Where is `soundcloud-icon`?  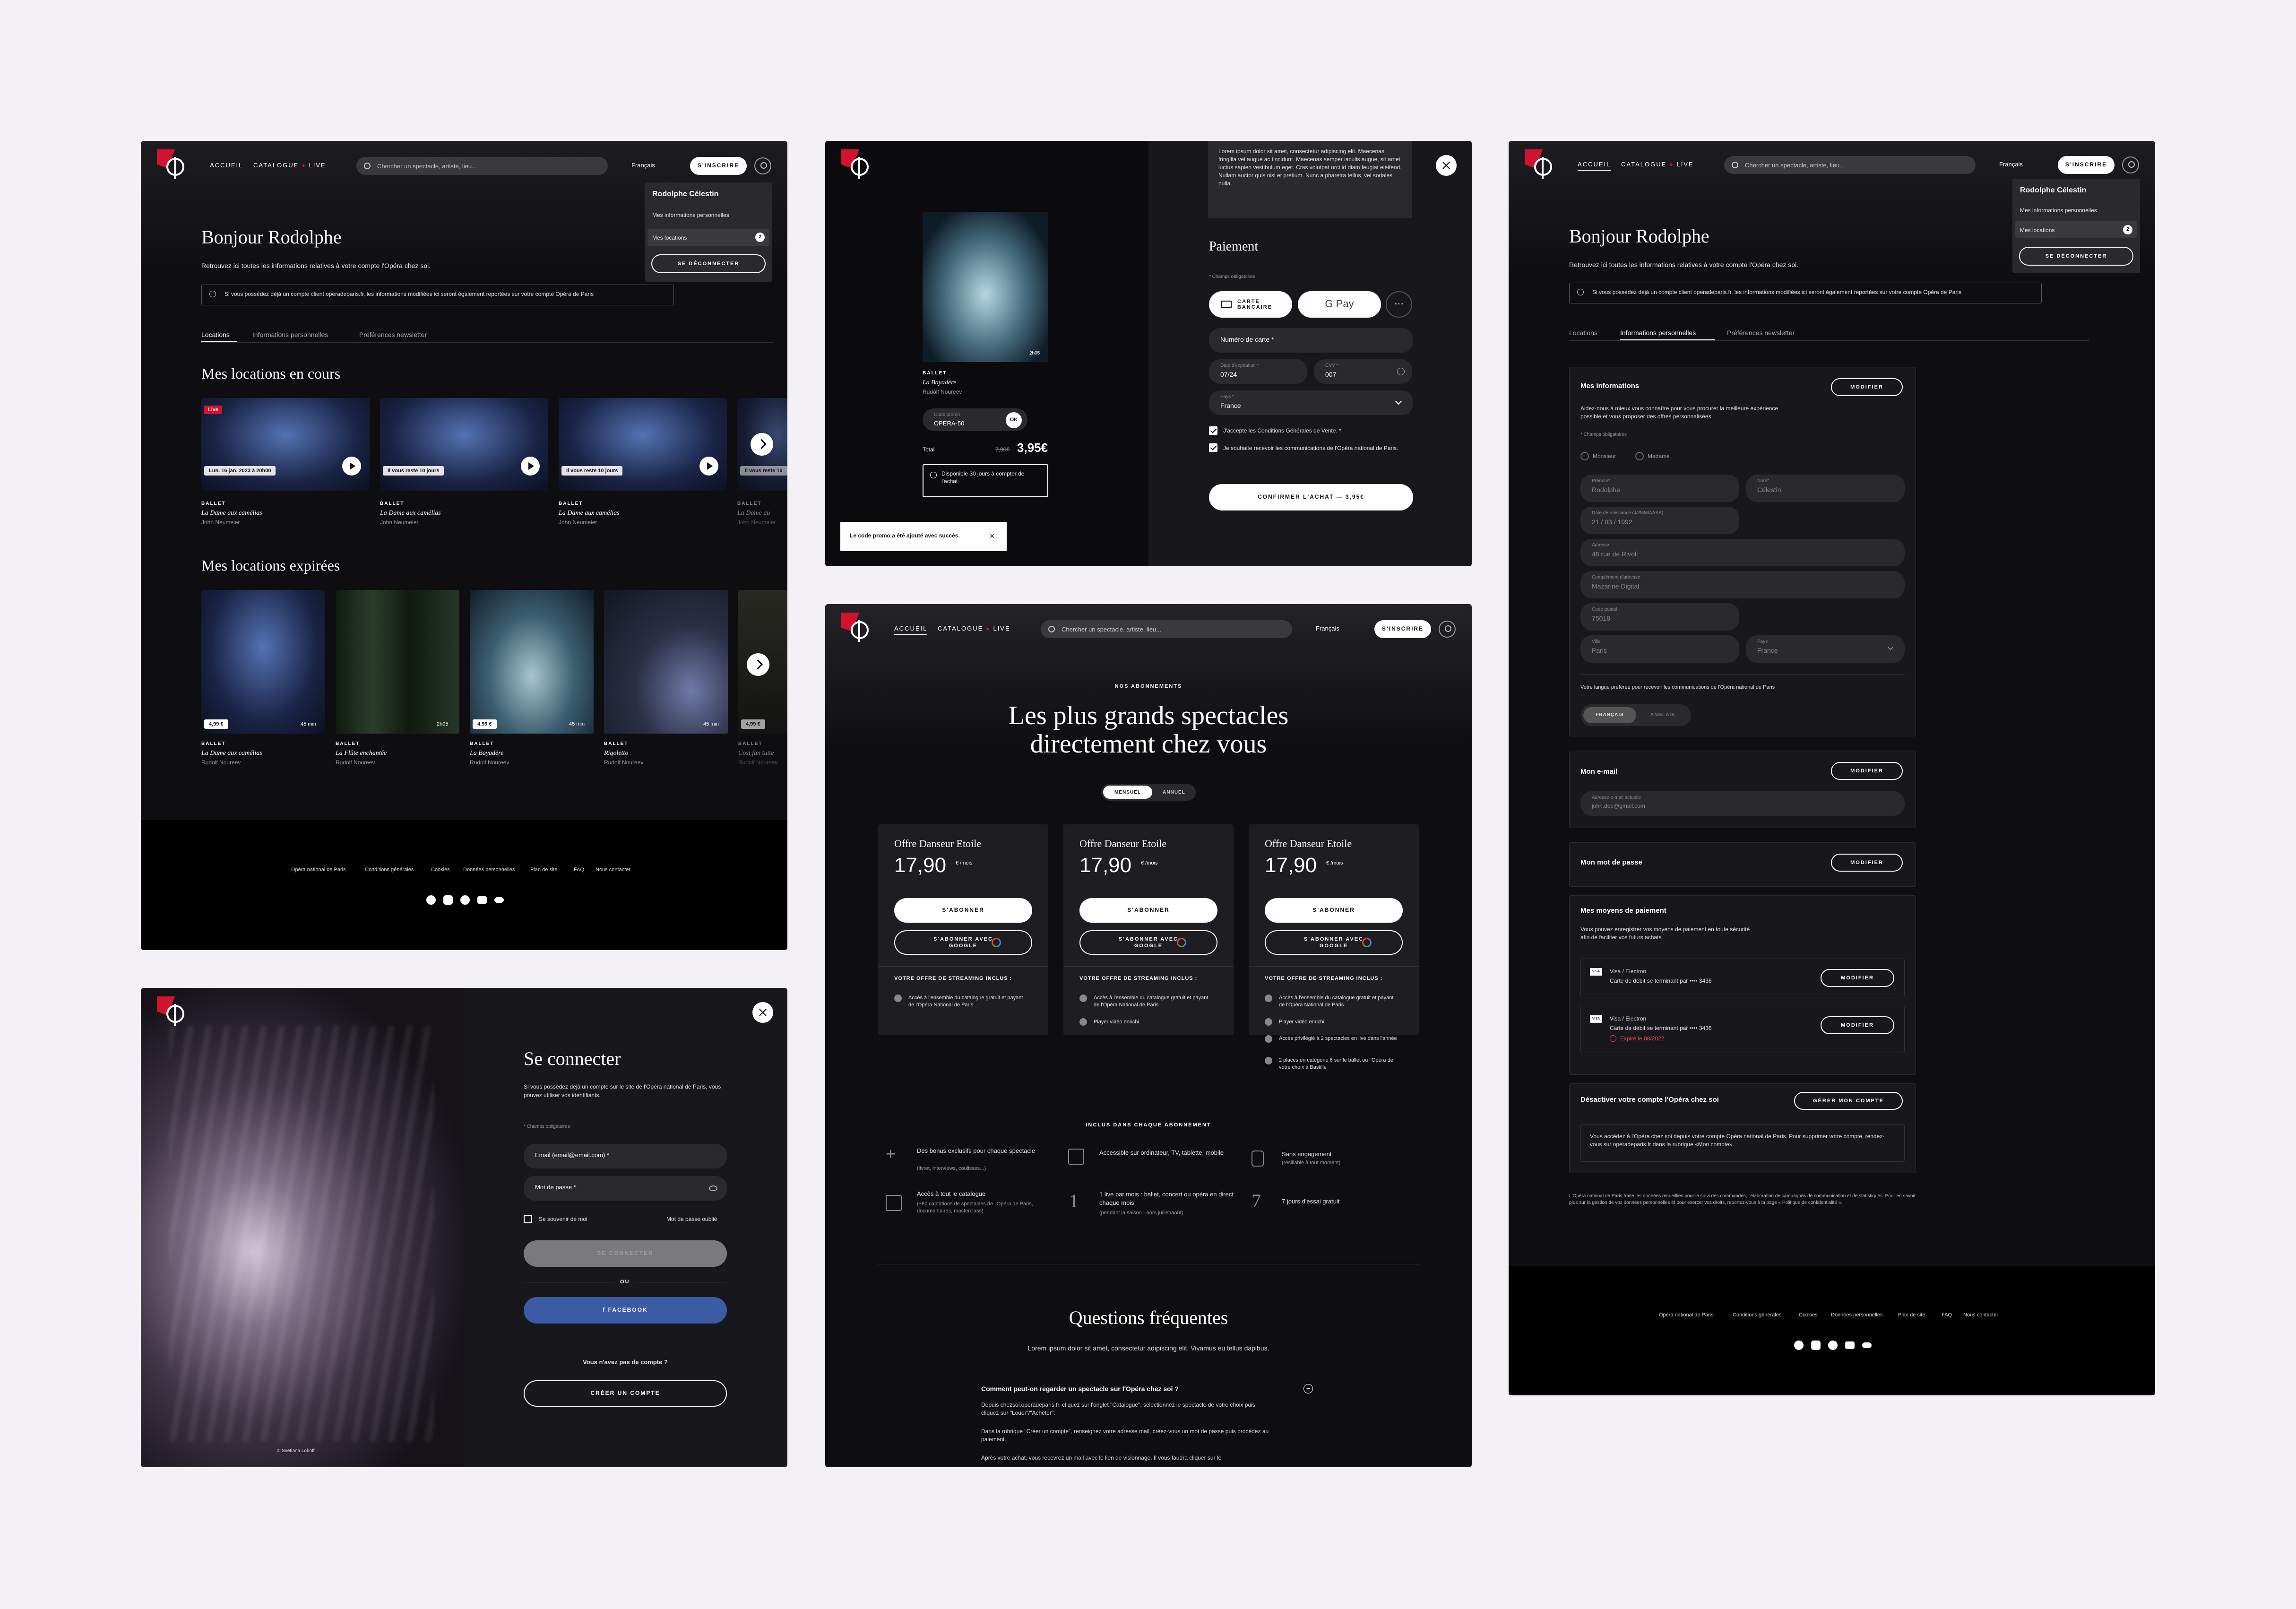 soundcloud-icon is located at coordinates (1867, 1345).